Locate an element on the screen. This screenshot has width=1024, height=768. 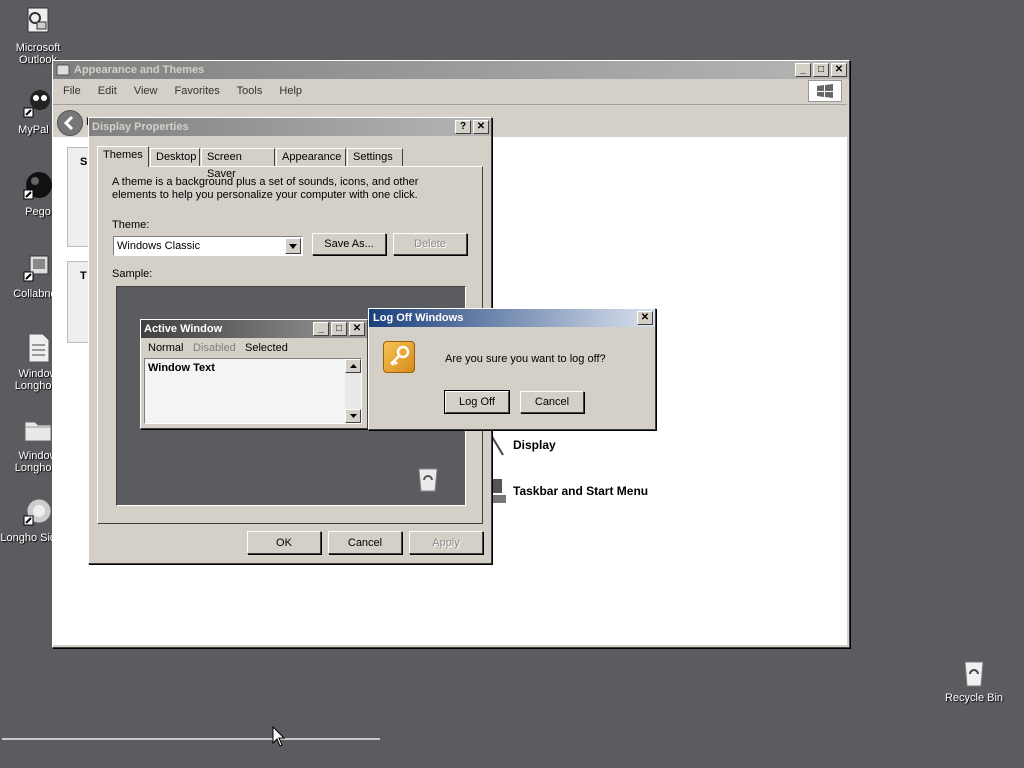
sample-menu-selected: Selected is located at coordinates (266, 348).